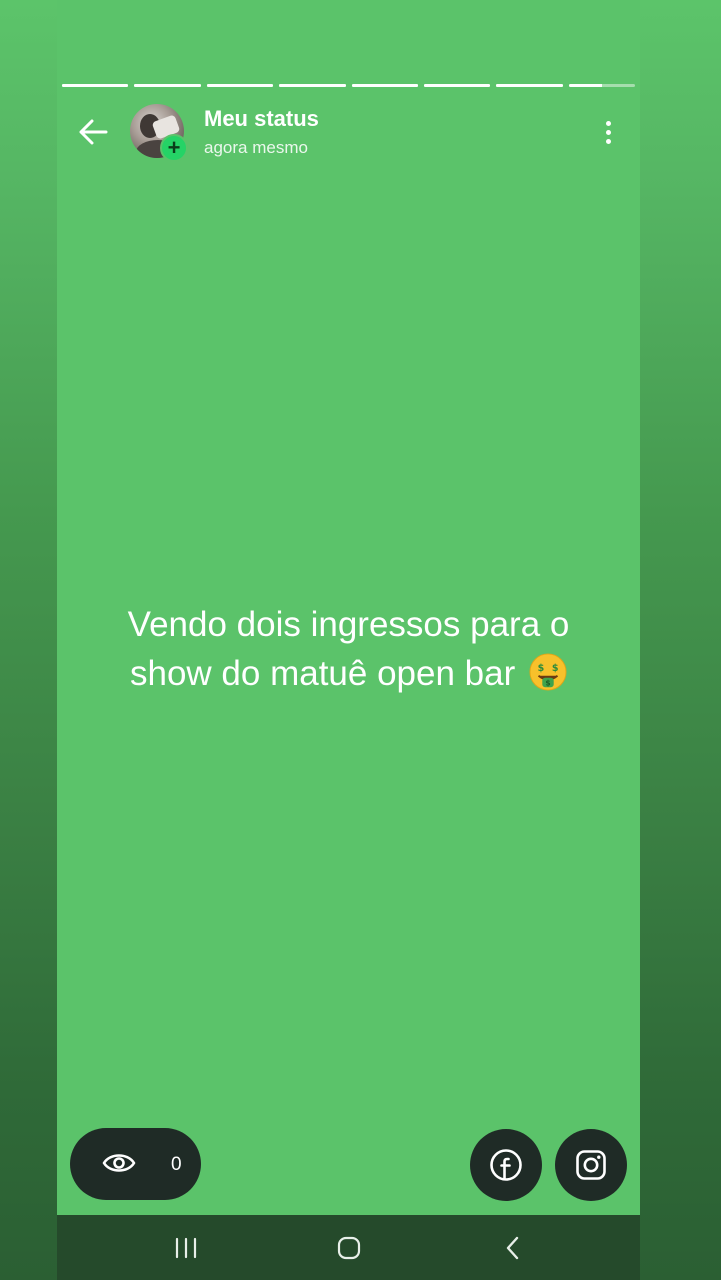 The height and width of the screenshot is (1280, 721). I want to click on share-instagram-button, so click(591, 1165).